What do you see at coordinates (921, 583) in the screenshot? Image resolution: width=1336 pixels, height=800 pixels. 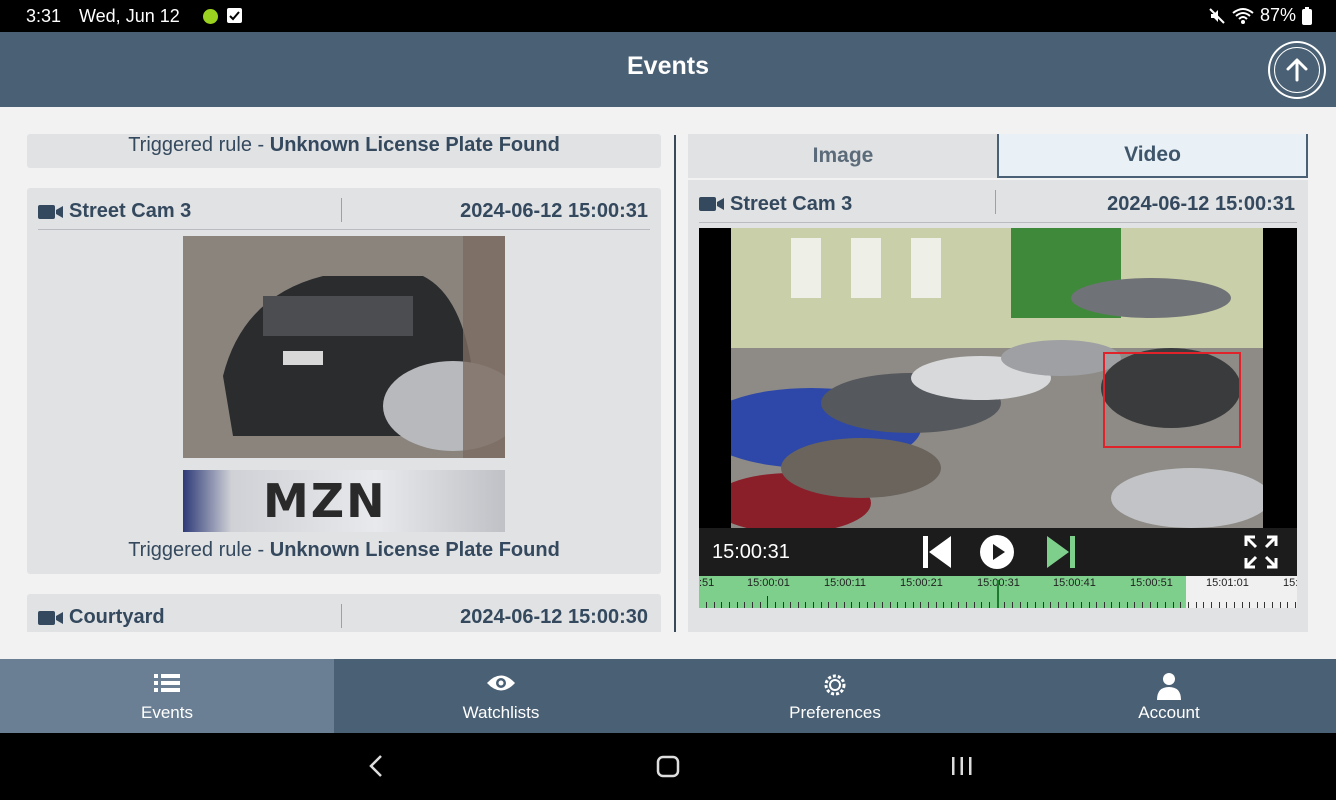 I see `timeline-label: 15:00:21` at bounding box center [921, 583].